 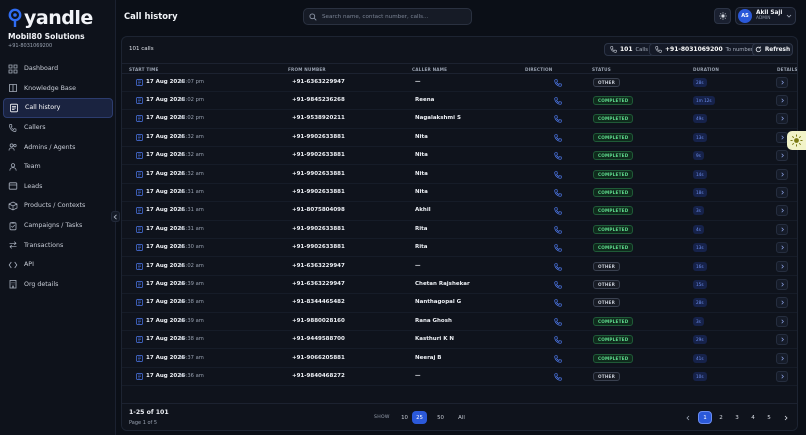 What do you see at coordinates (58, 69) in the screenshot?
I see `sidebar-item-dashboard: Dashboard` at bounding box center [58, 69].